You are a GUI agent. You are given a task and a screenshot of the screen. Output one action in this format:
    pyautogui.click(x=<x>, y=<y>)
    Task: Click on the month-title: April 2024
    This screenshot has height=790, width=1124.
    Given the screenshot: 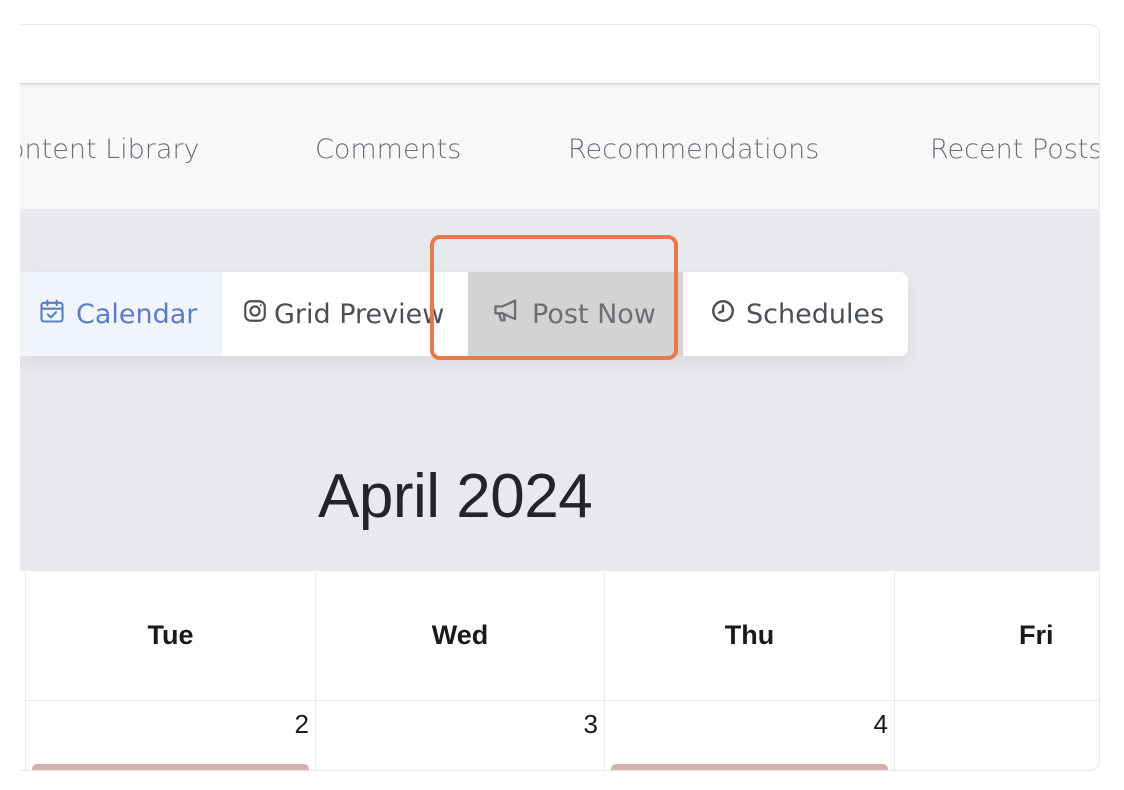 What is the action you would take?
    pyautogui.click(x=455, y=496)
    